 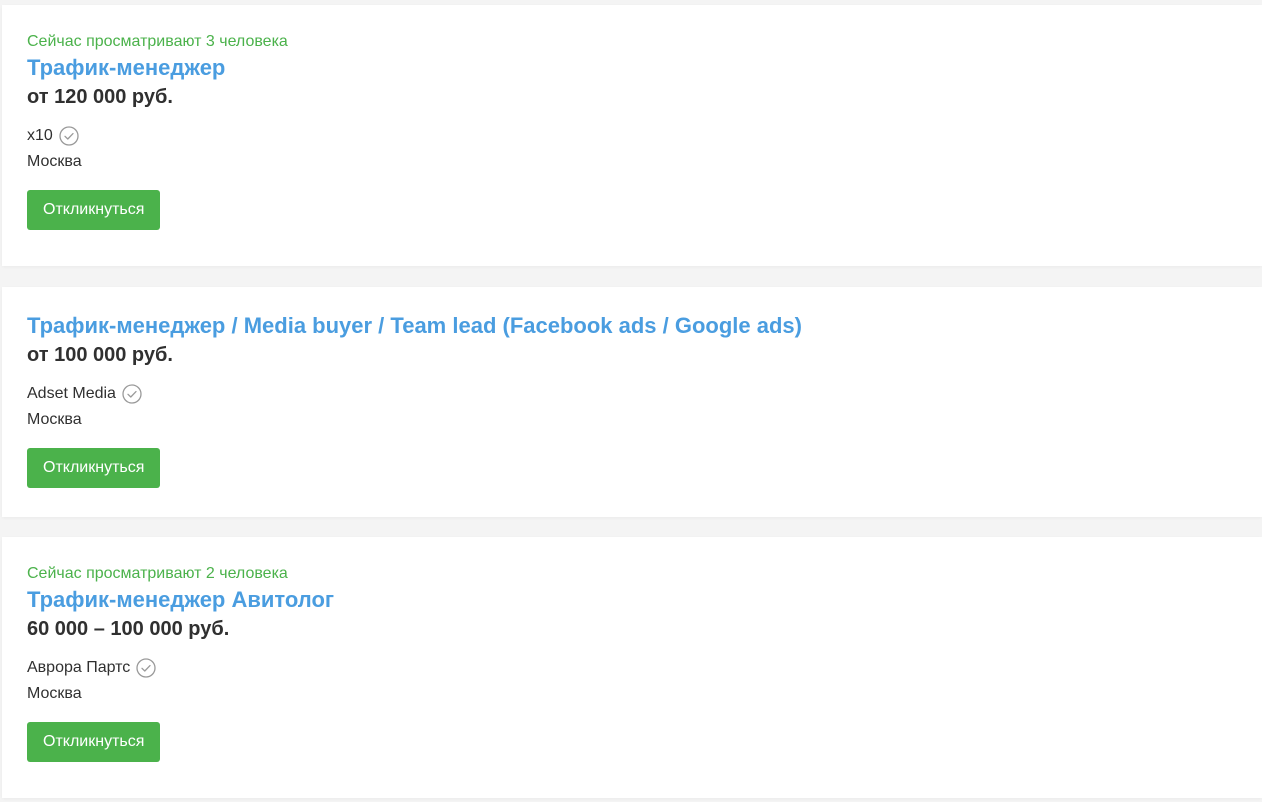 What do you see at coordinates (128, 629) in the screenshot?
I see `vacancy-salary: 60 000 – 100 000 руб.` at bounding box center [128, 629].